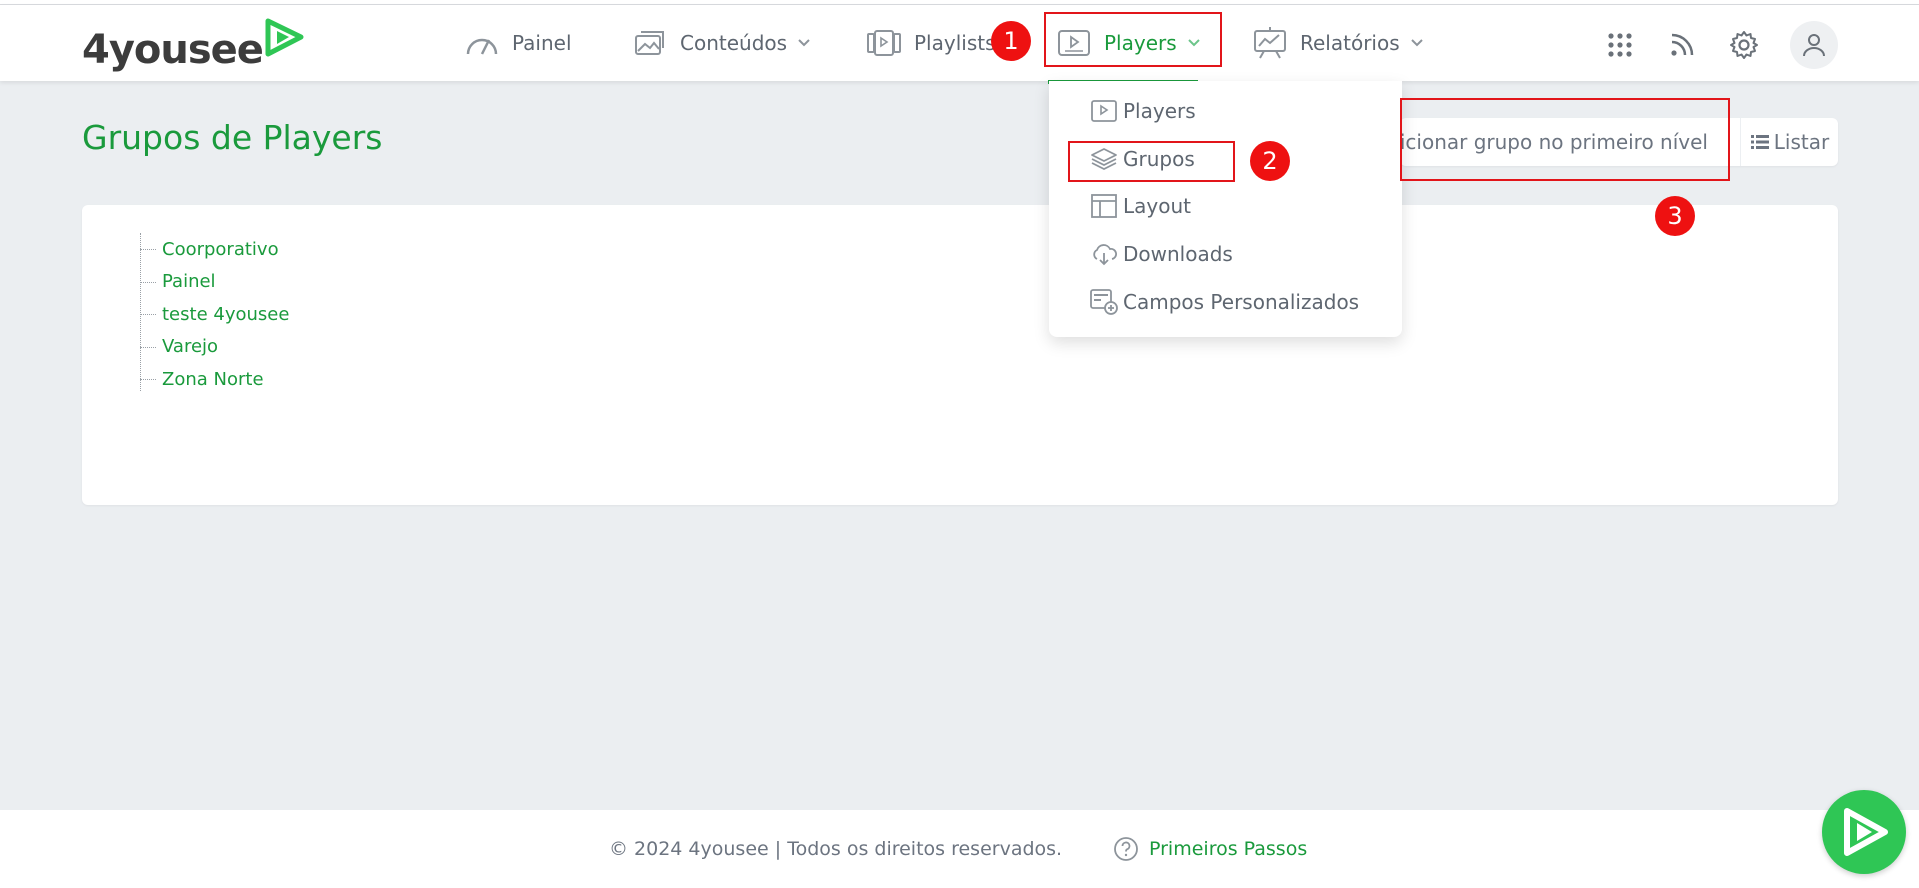  Describe the element at coordinates (214, 249) in the screenshot. I see `tree-item: Coorporativo` at that location.